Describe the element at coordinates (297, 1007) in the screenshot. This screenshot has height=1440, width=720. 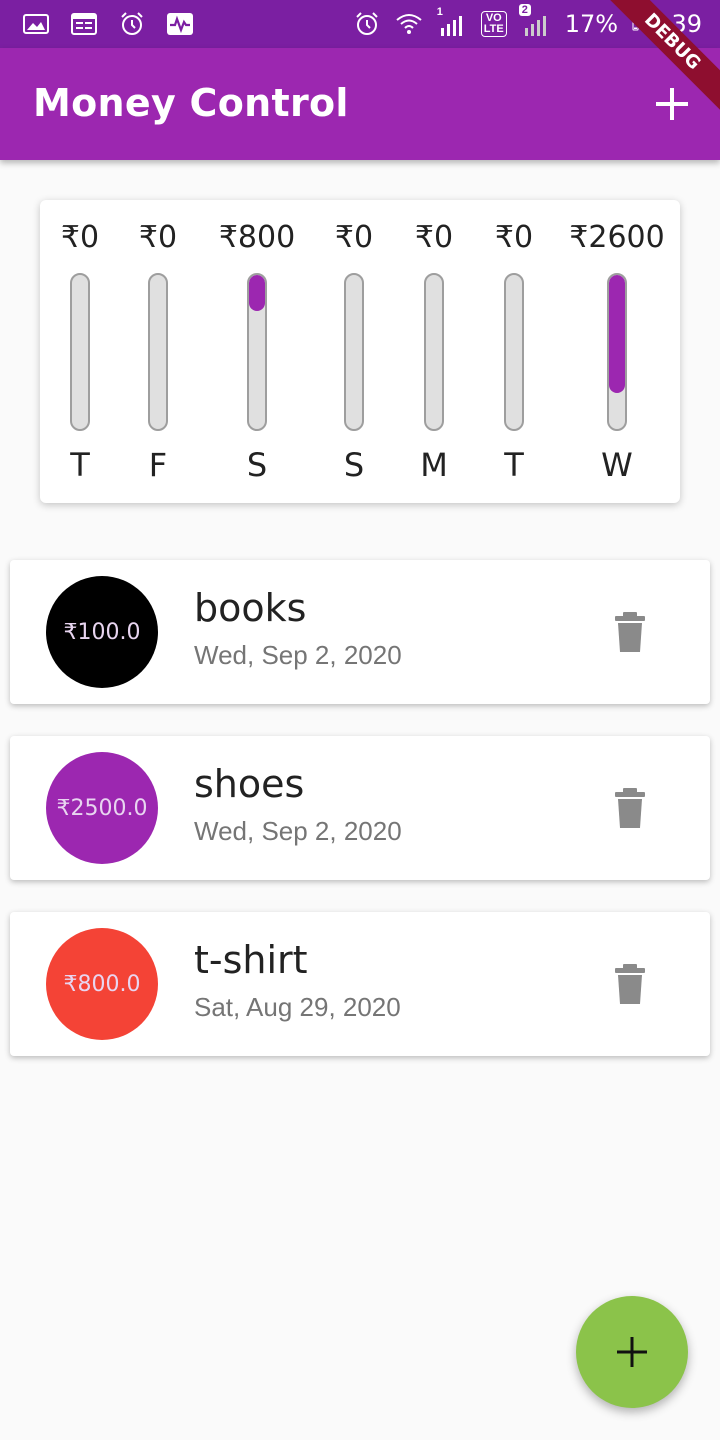
I see `transaction-date: Sat, Aug 29, 2020` at that location.